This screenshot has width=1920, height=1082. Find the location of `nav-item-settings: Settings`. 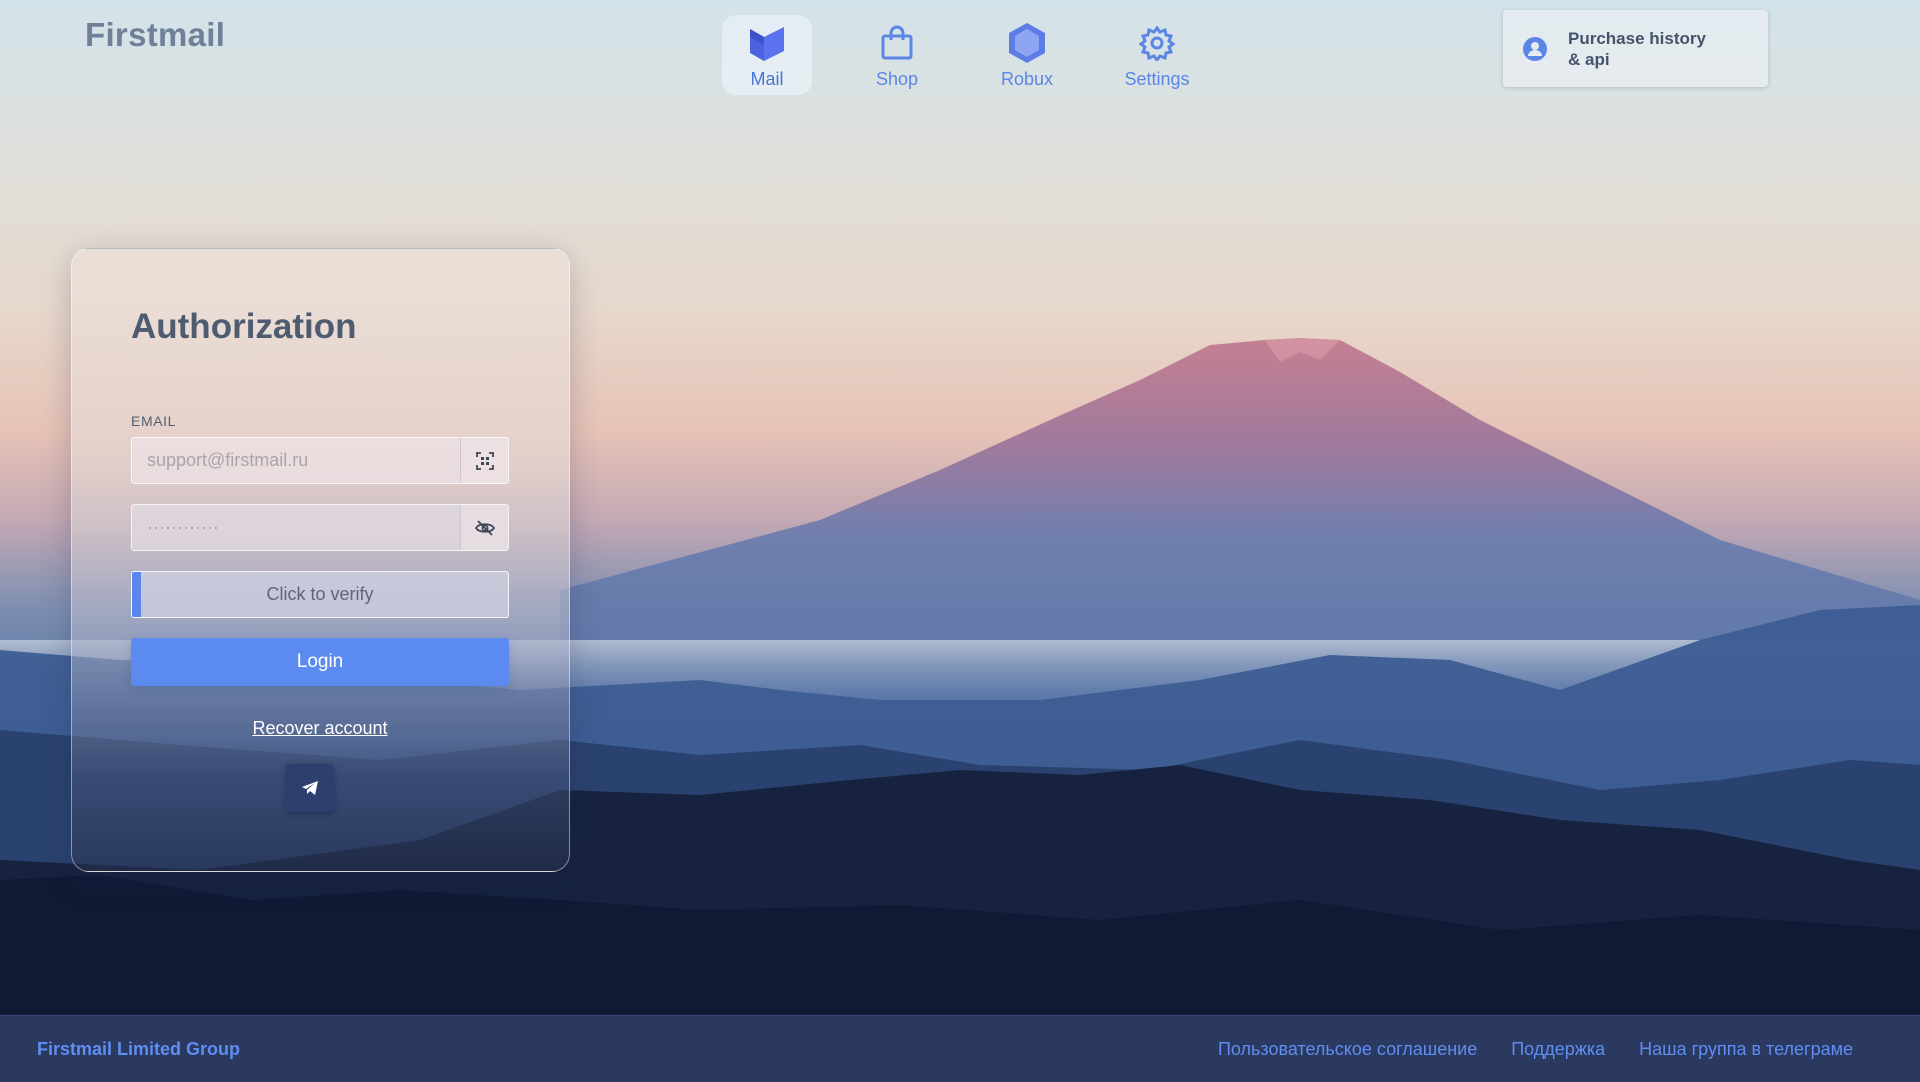

nav-item-settings: Settings is located at coordinates (1157, 55).